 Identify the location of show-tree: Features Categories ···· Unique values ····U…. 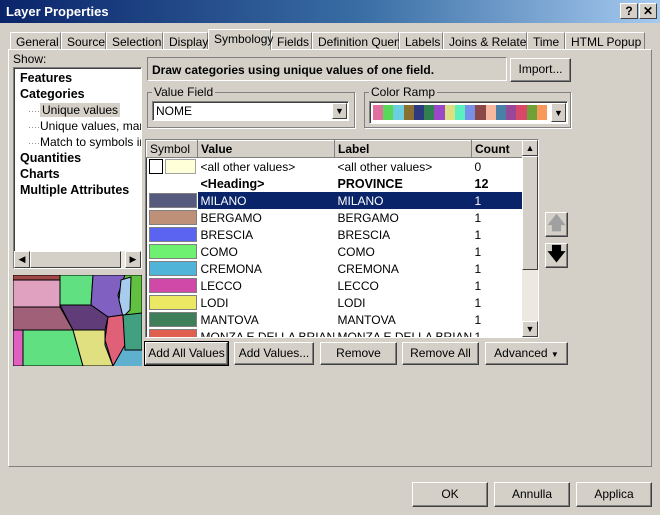
(77, 168).